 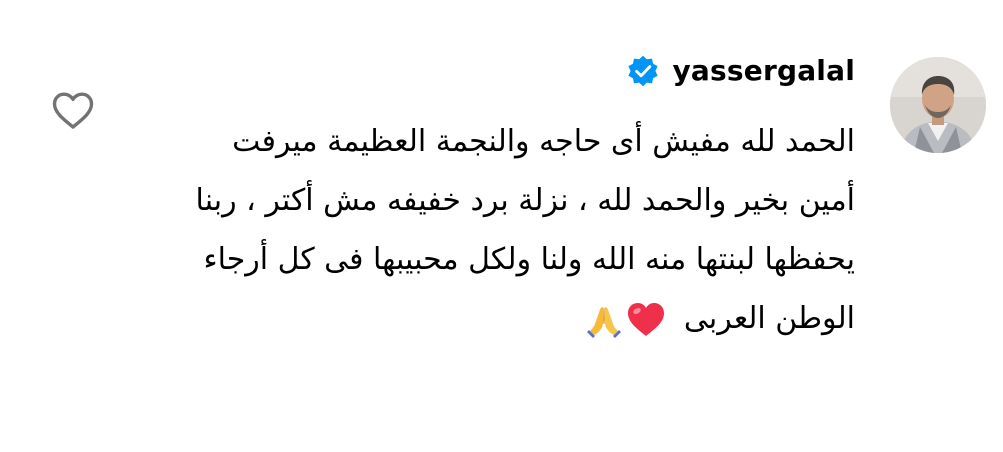 I want to click on comment-header: yassergalal, so click(x=740, y=71).